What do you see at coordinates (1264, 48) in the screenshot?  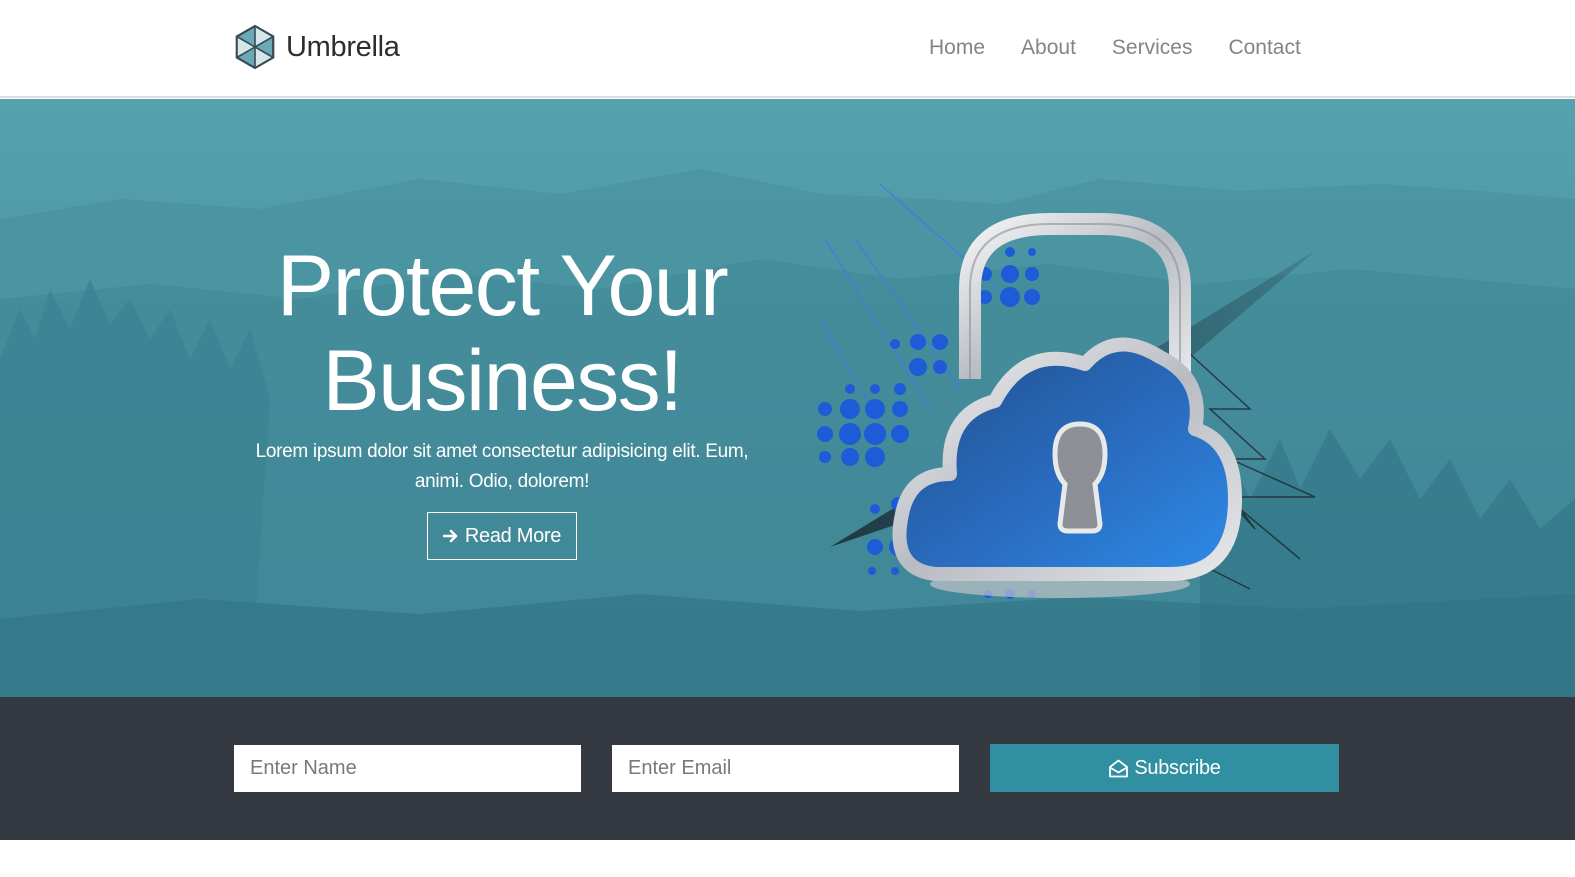 I see `nav-contact-link: Contact` at bounding box center [1264, 48].